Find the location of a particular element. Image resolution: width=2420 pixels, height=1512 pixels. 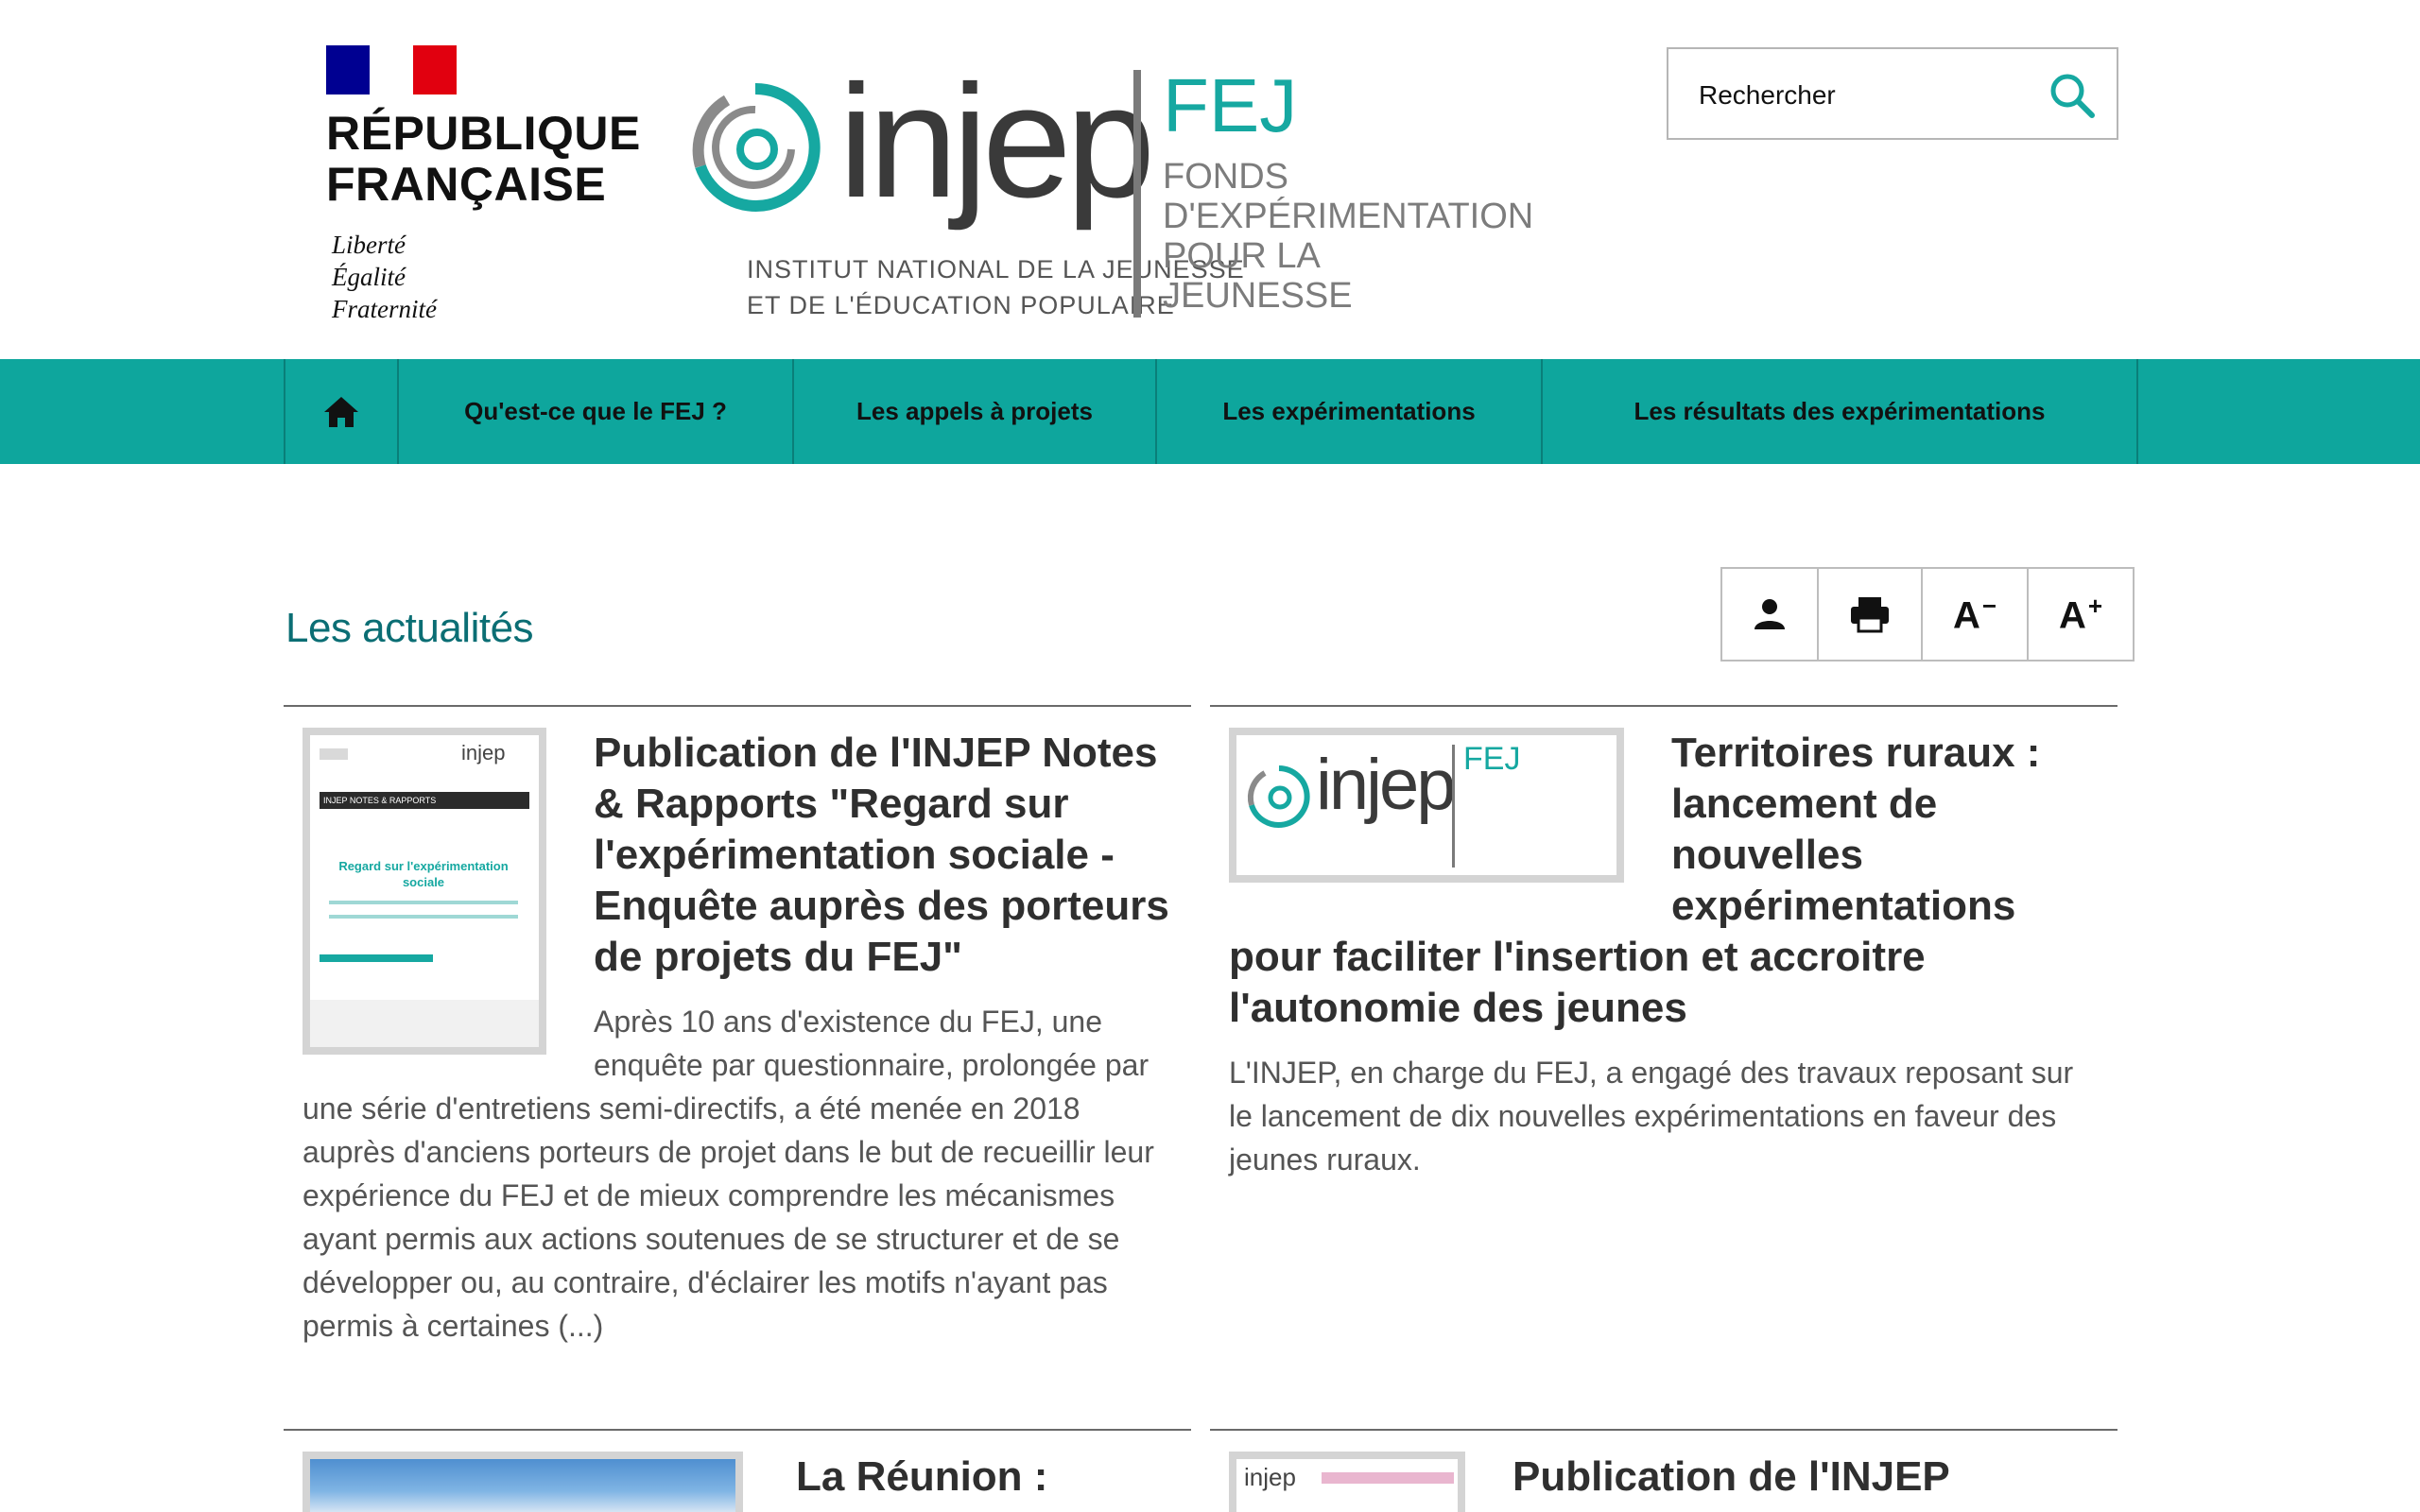

increase-font-letter: A is located at coordinates (2072, 615).